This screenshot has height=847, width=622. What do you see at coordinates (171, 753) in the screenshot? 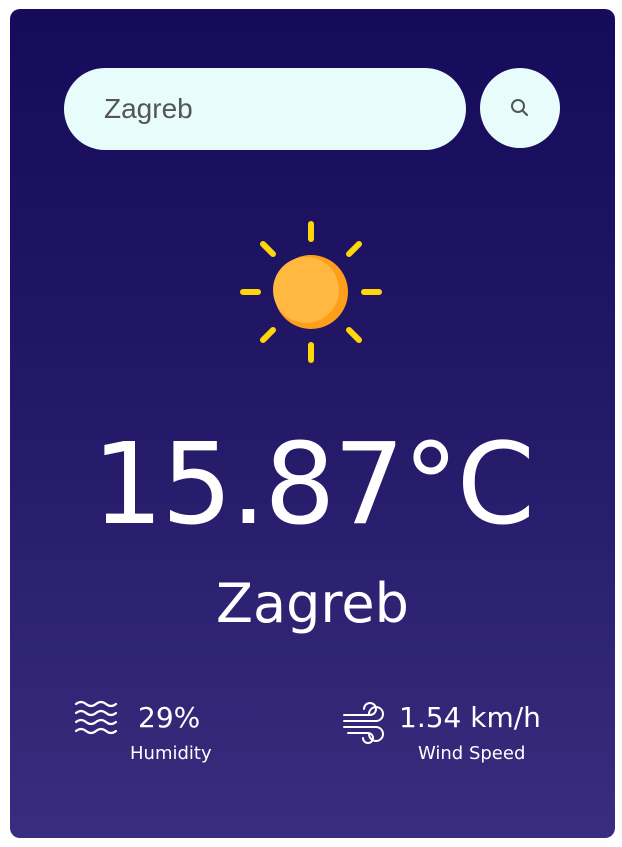
I see `humidity-label: Humidity` at bounding box center [171, 753].